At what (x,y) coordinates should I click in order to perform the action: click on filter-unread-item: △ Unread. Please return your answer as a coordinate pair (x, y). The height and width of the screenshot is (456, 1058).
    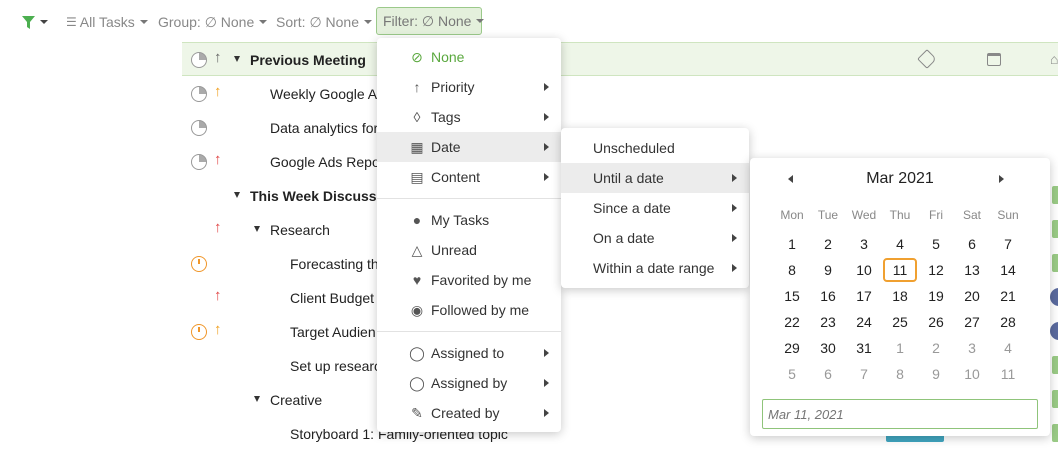
    Looking at the image, I should click on (469, 250).